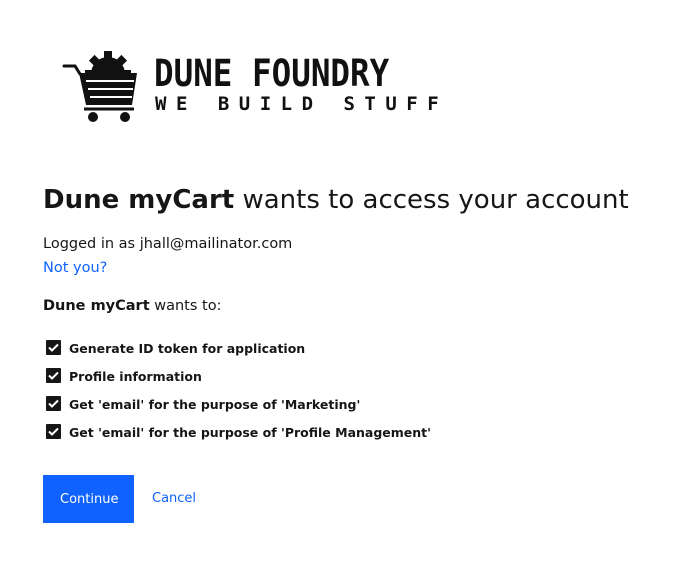 This screenshot has height=587, width=686. Describe the element at coordinates (272, 73) in the screenshot. I see `brand-title: DUNE FOUNDRY` at that location.